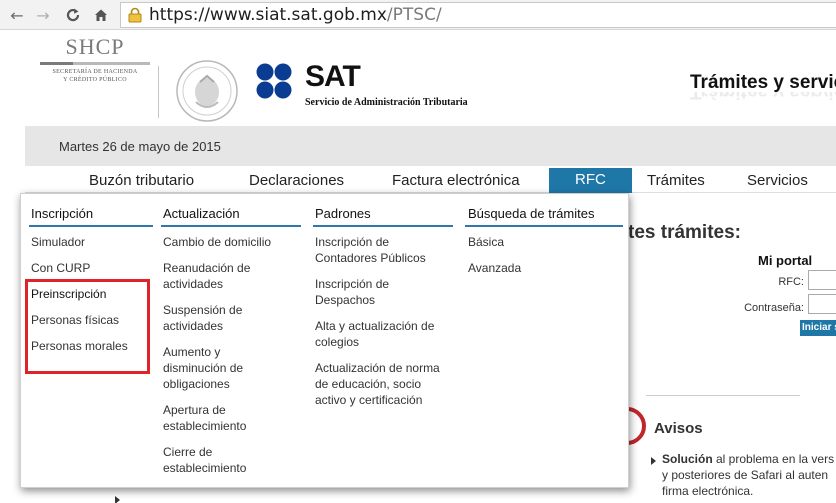 This screenshot has height=503, width=836. What do you see at coordinates (377, 292) in the screenshot?
I see `menu-link-inscripcion-despachos: Inscripción de Despachos` at bounding box center [377, 292].